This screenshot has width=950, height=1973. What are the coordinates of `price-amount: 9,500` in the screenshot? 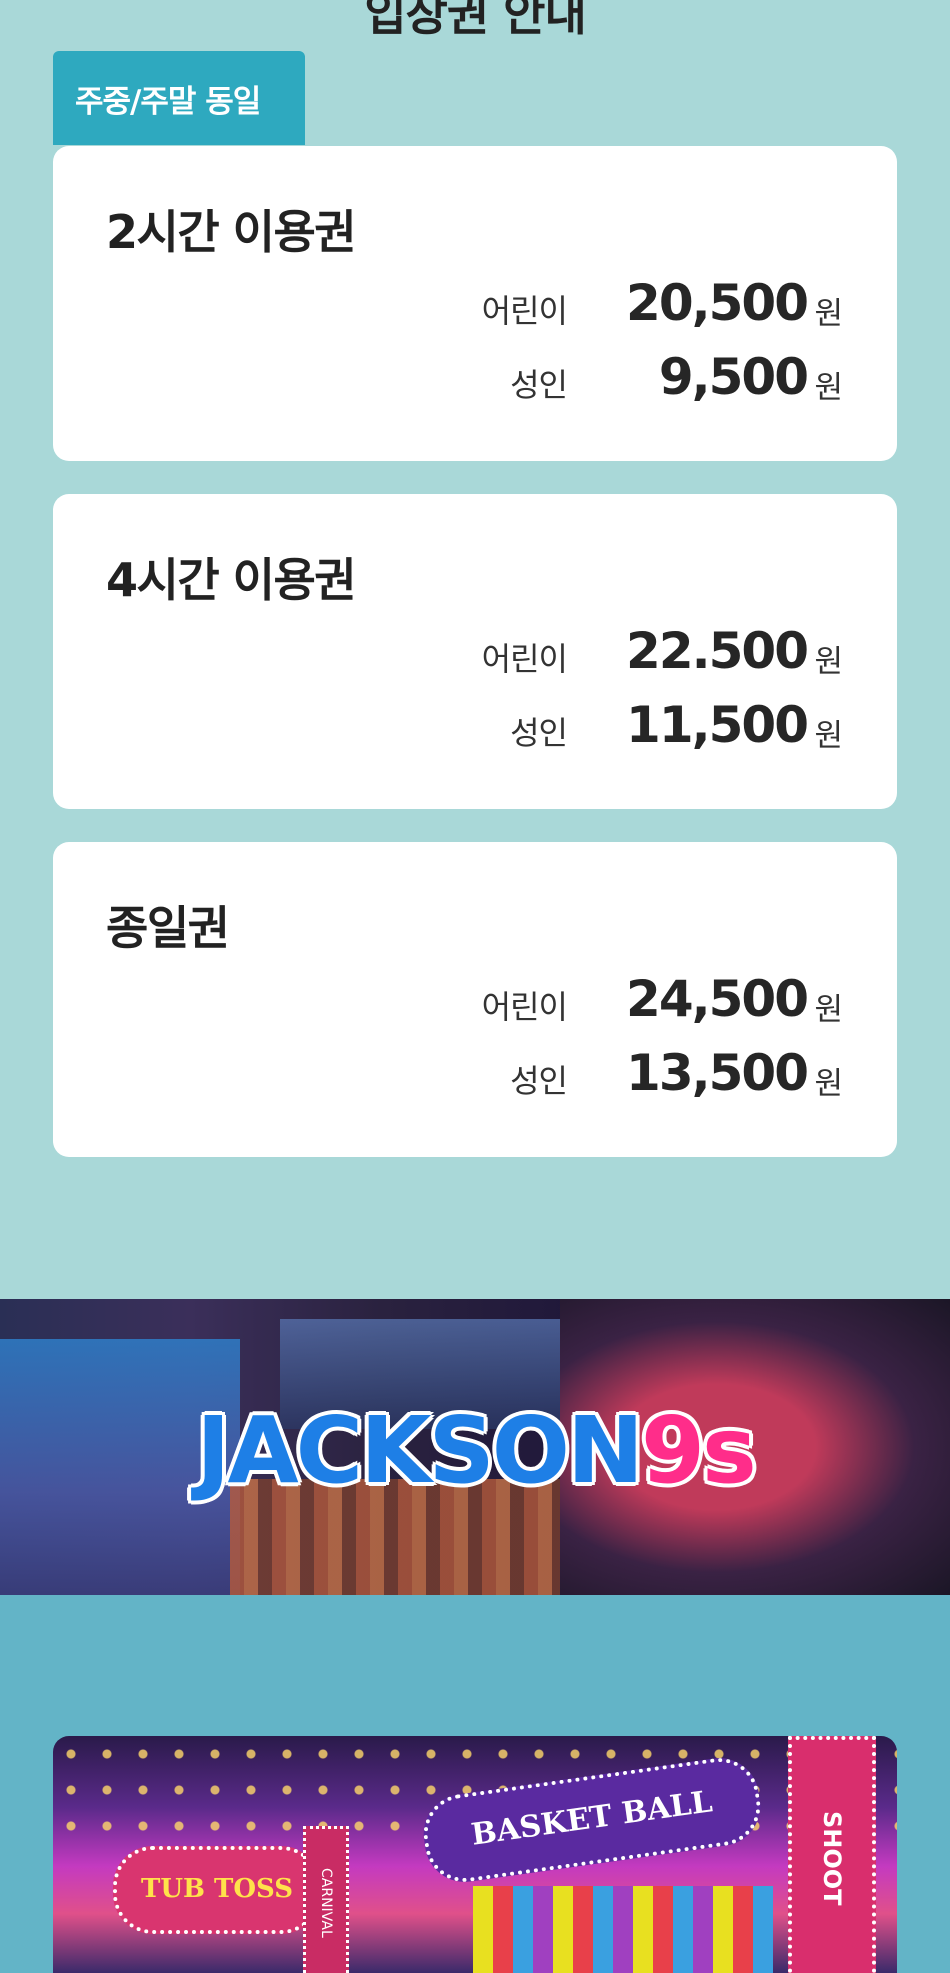 It's located at (733, 377).